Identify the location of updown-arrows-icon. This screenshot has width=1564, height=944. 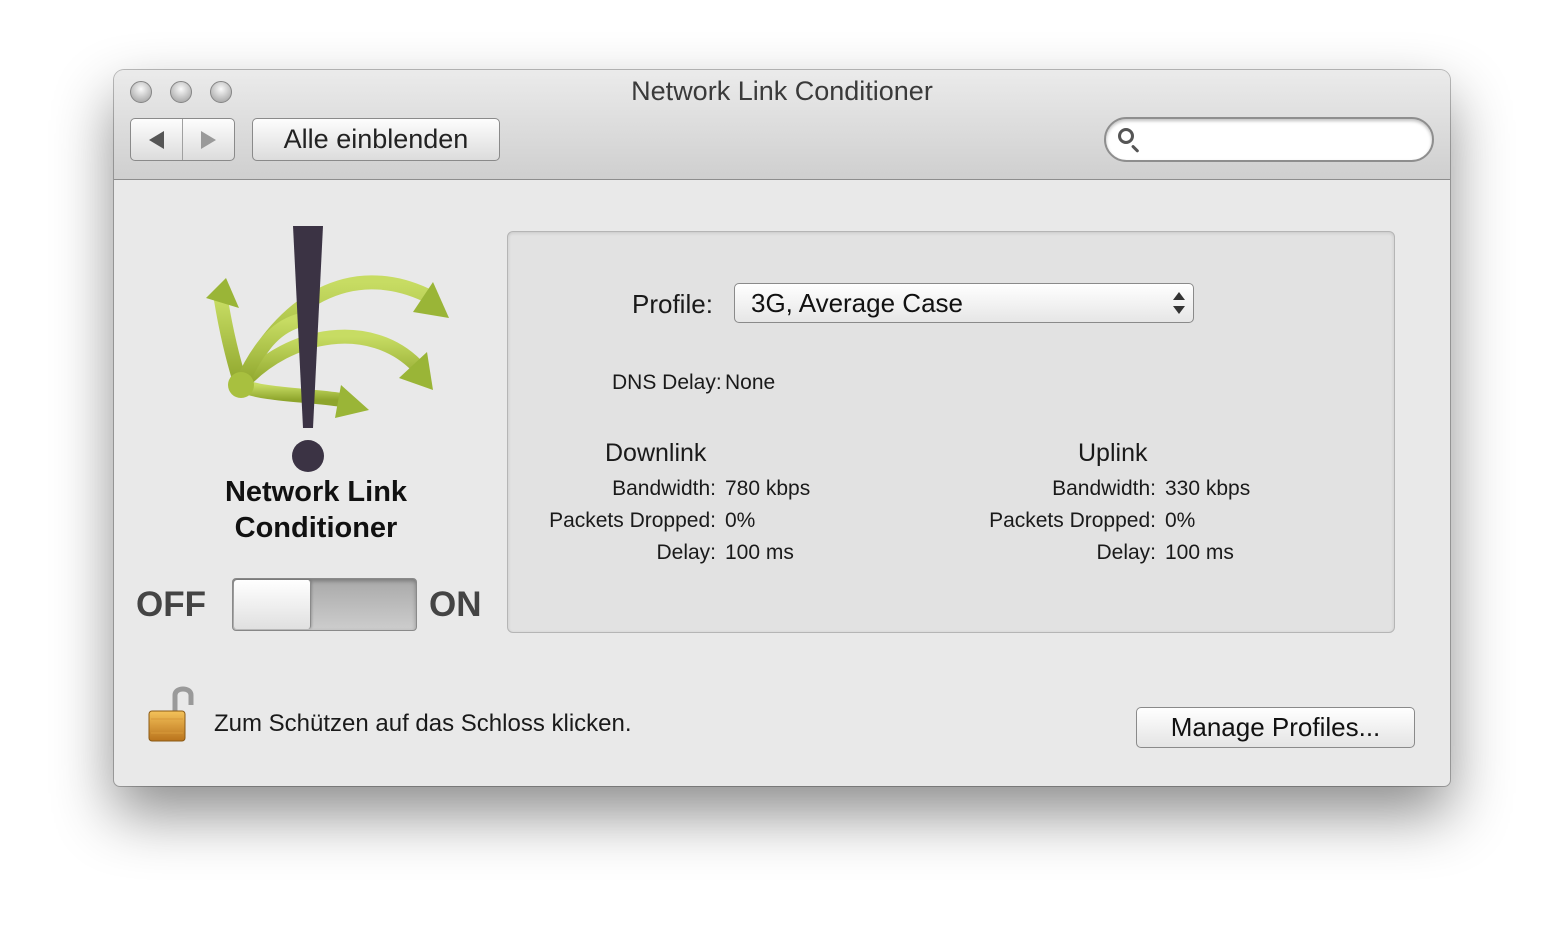
(1179, 304).